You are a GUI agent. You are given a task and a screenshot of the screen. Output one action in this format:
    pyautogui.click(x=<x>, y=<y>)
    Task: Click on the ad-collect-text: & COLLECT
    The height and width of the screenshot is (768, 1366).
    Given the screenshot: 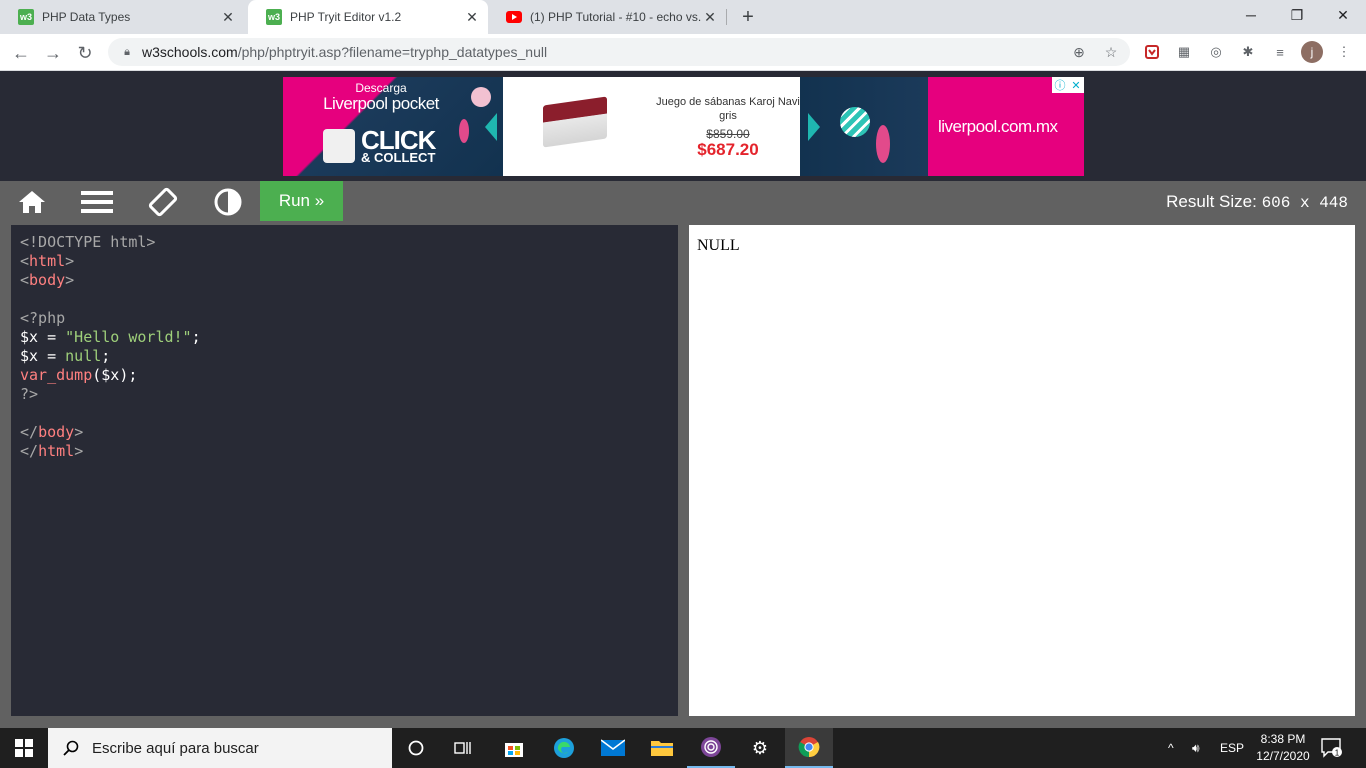 What is the action you would take?
    pyautogui.click(x=398, y=157)
    